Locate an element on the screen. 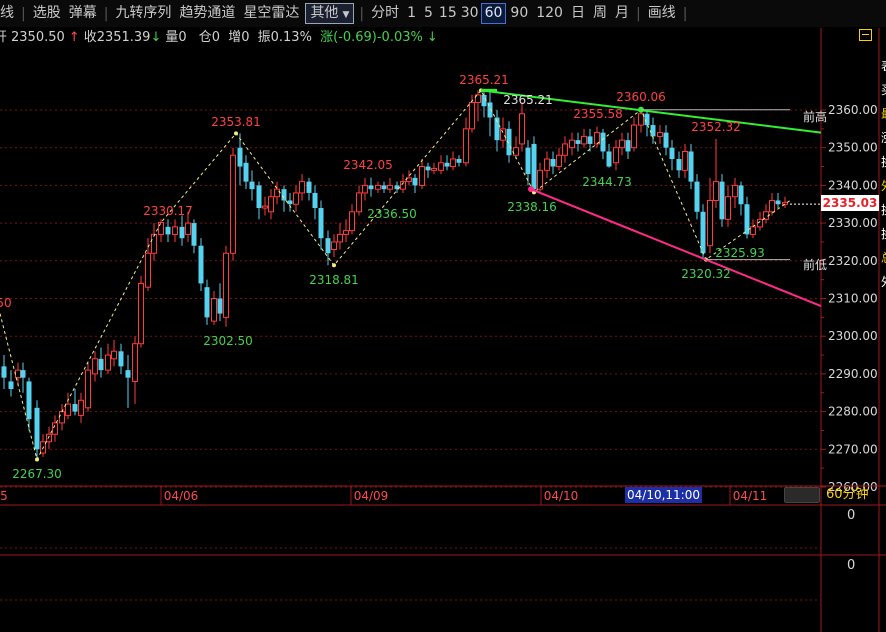 The width and height of the screenshot is (886, 632). x-label: 04/09 is located at coordinates (371, 496).